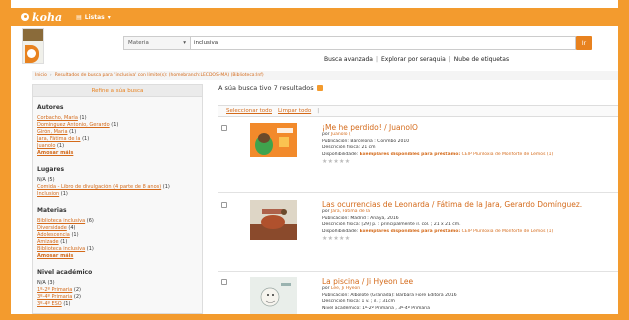  Describe the element at coordinates (52, 132) in the screenshot. I see `facet-link: Girón, Maria` at that location.